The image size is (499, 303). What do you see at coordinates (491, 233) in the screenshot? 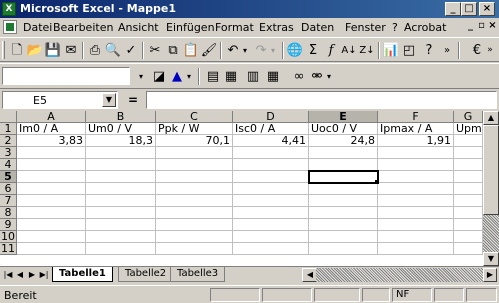
I see `vertical-scroll-track` at bounding box center [491, 233].